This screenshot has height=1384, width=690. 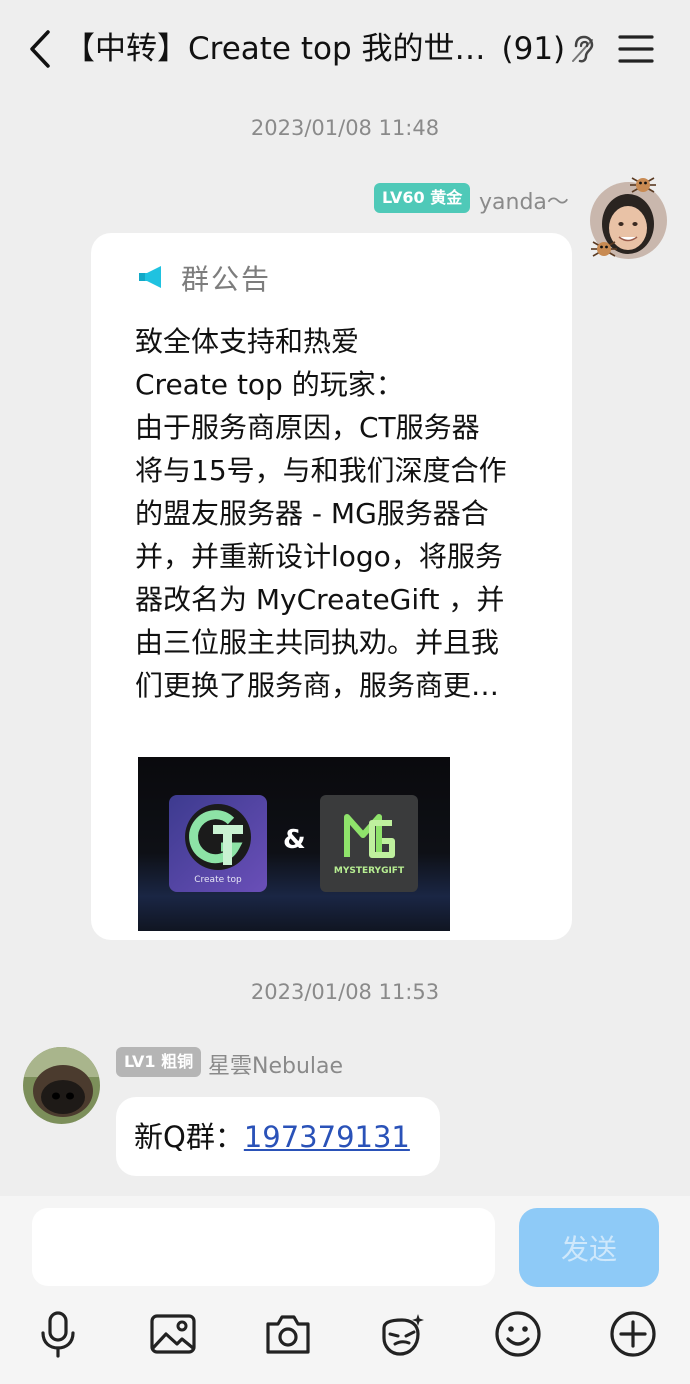 I want to click on back-icon, so click(x=41, y=49).